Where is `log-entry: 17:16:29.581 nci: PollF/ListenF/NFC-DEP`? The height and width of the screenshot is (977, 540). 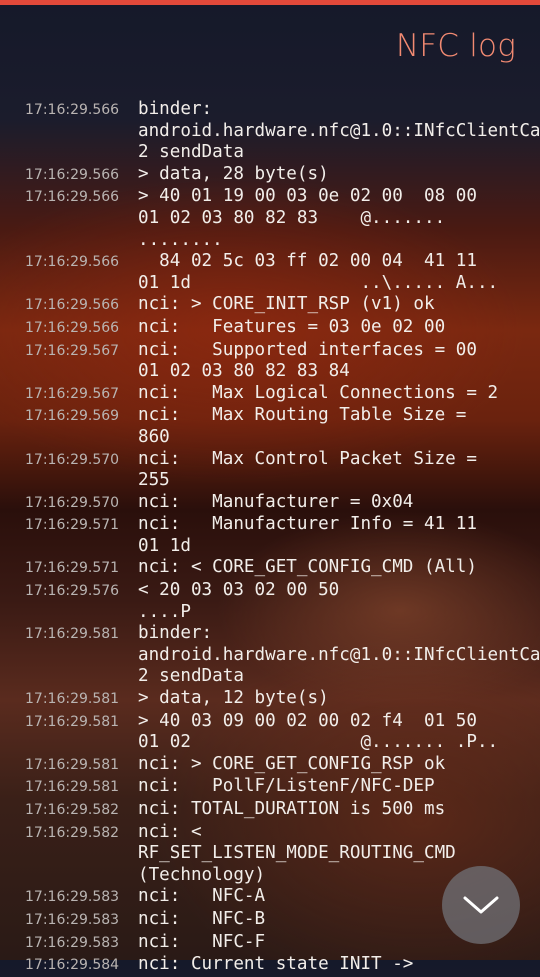
log-entry: 17:16:29.581 nci: PollF/ListenF/NFC-DEP is located at coordinates (270, 787).